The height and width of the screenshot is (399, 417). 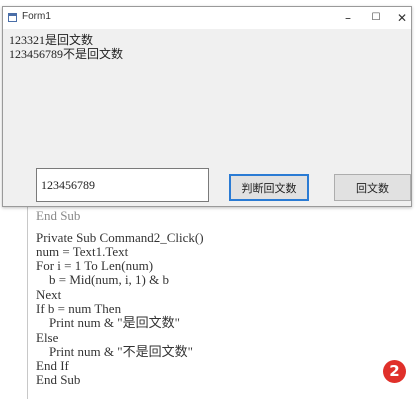 What do you see at coordinates (36, 16) in the screenshot?
I see `window-title: Form1` at bounding box center [36, 16].